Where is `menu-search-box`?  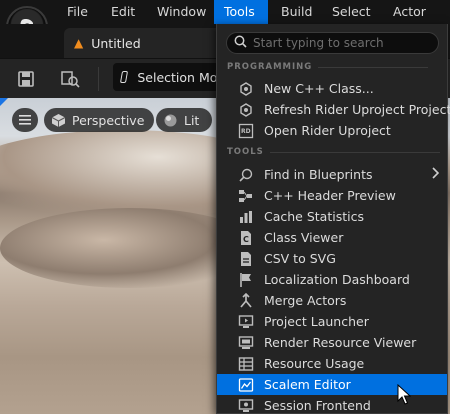 menu-search-box is located at coordinates (332, 43).